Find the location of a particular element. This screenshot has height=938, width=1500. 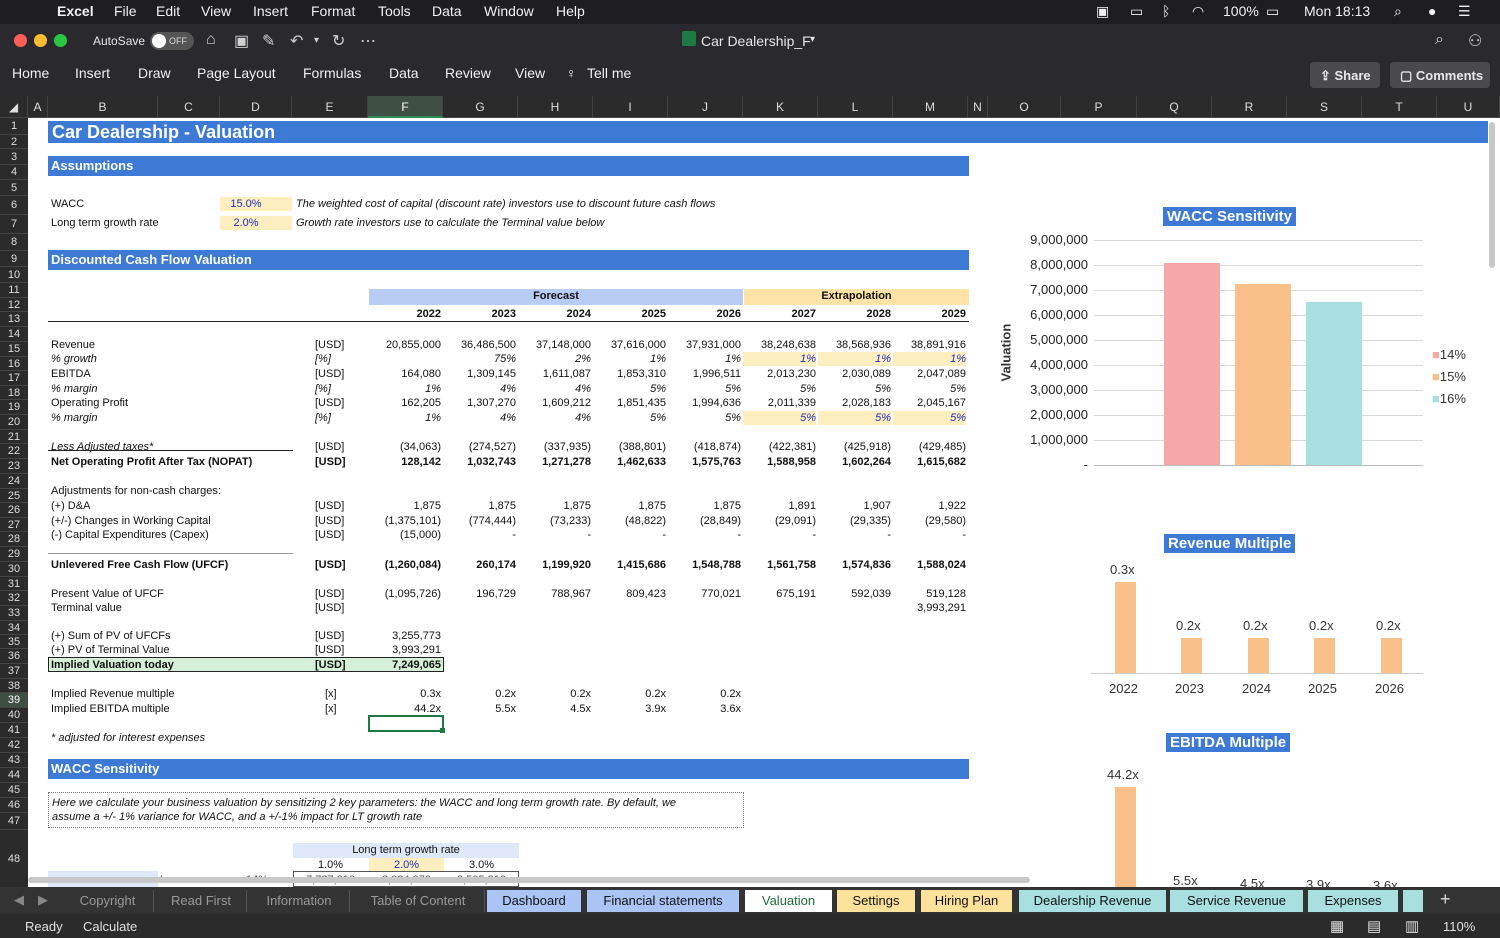

fill-handle is located at coordinates (442, 730).